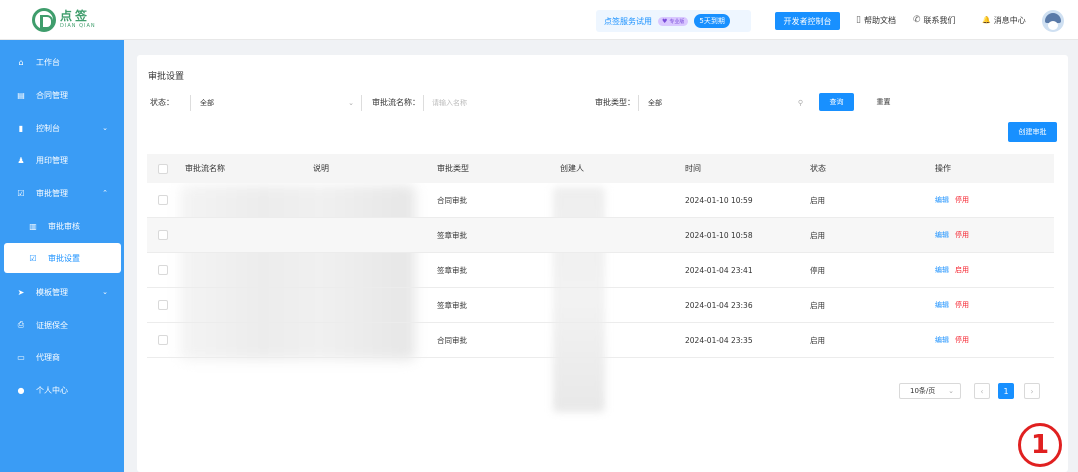  What do you see at coordinates (917, 20) in the screenshot?
I see `phone-icon: ✆` at bounding box center [917, 20].